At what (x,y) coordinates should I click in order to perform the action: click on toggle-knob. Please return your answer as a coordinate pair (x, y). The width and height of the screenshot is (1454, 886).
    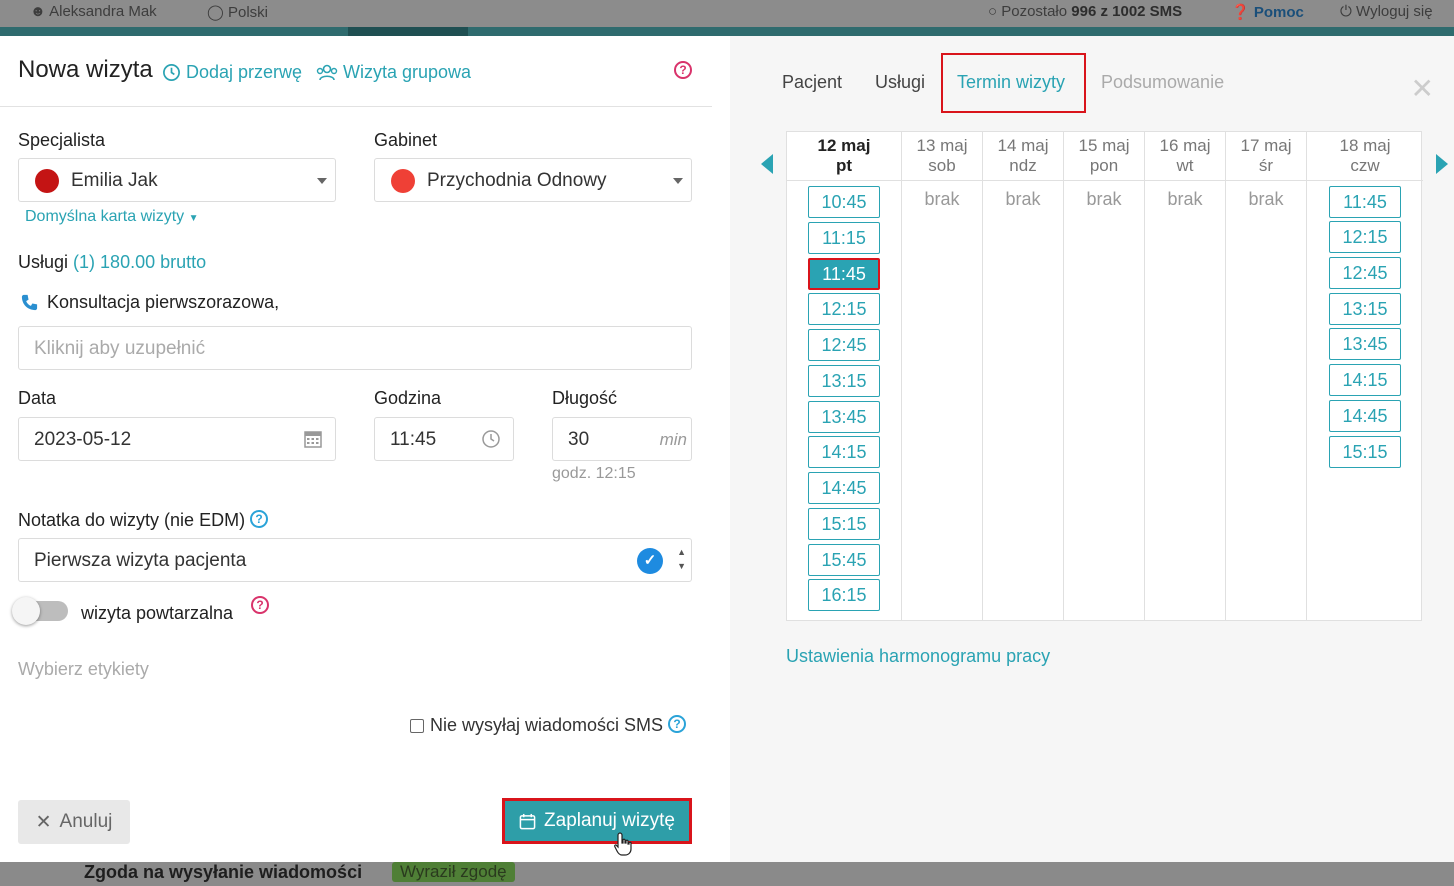
    Looking at the image, I should click on (26, 611).